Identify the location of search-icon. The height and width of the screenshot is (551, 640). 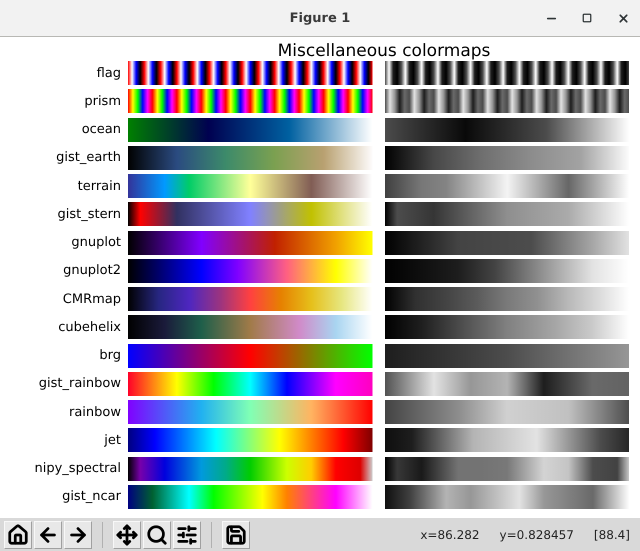
(157, 535).